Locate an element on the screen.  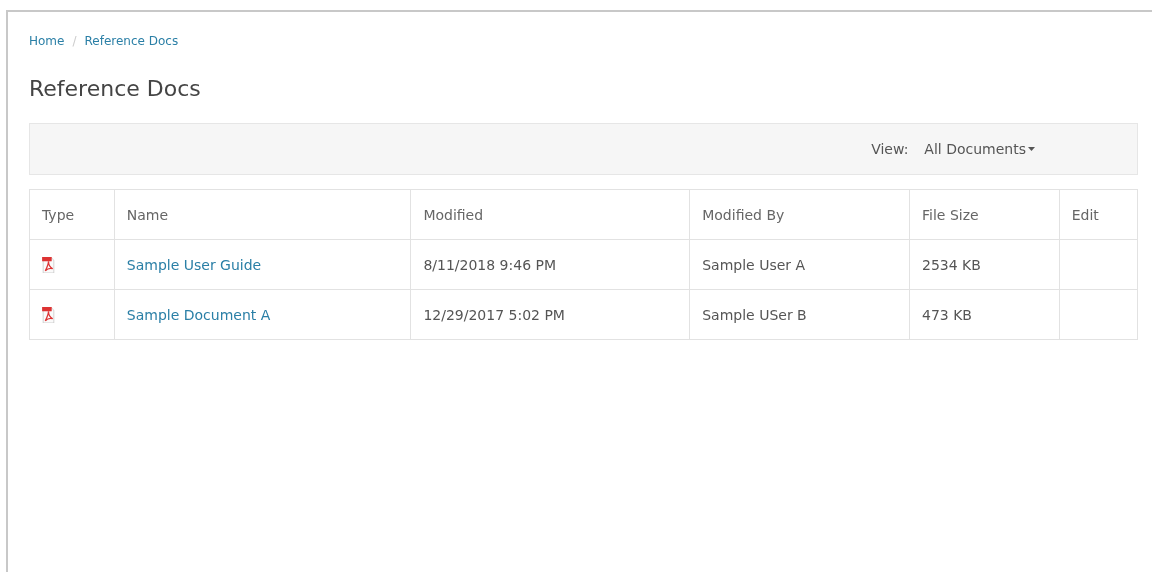
column-header: Modified By is located at coordinates (799, 214).